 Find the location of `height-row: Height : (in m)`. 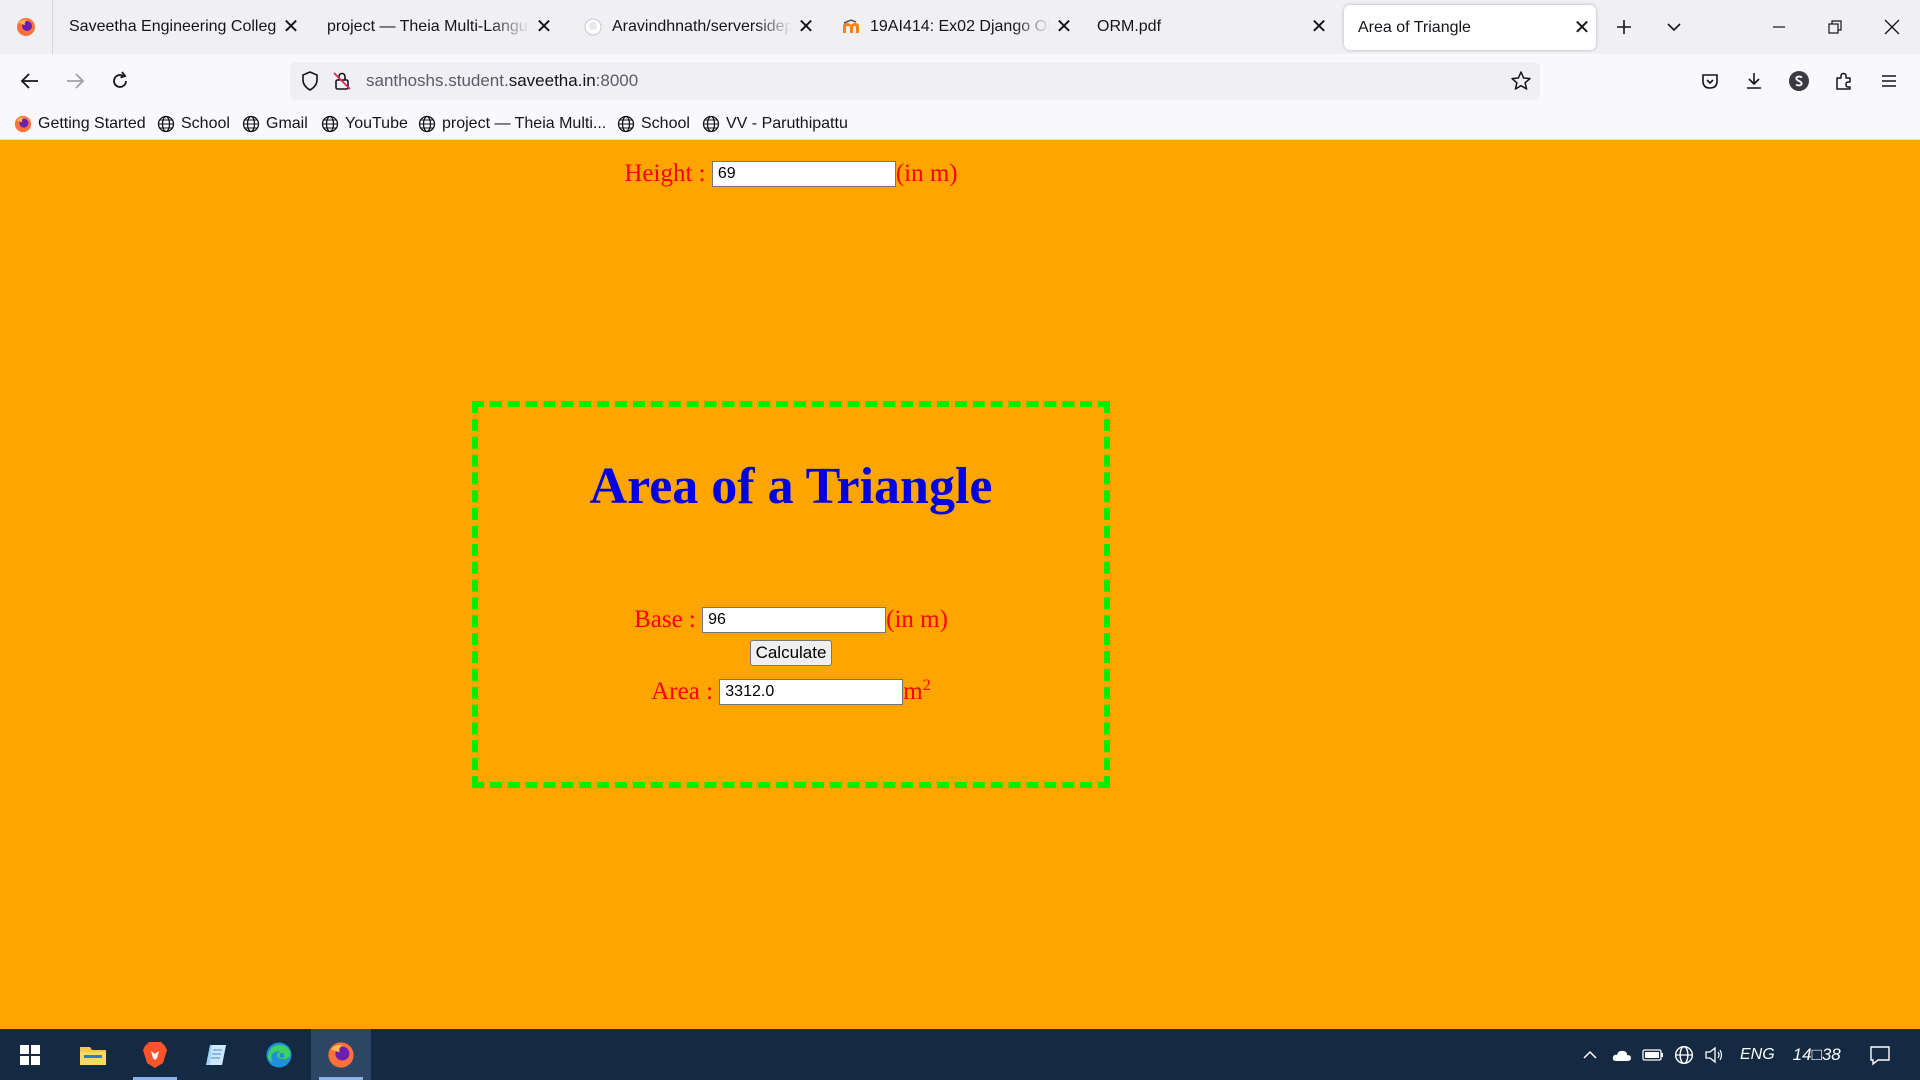

height-row: Height : (in m) is located at coordinates (791, 174).